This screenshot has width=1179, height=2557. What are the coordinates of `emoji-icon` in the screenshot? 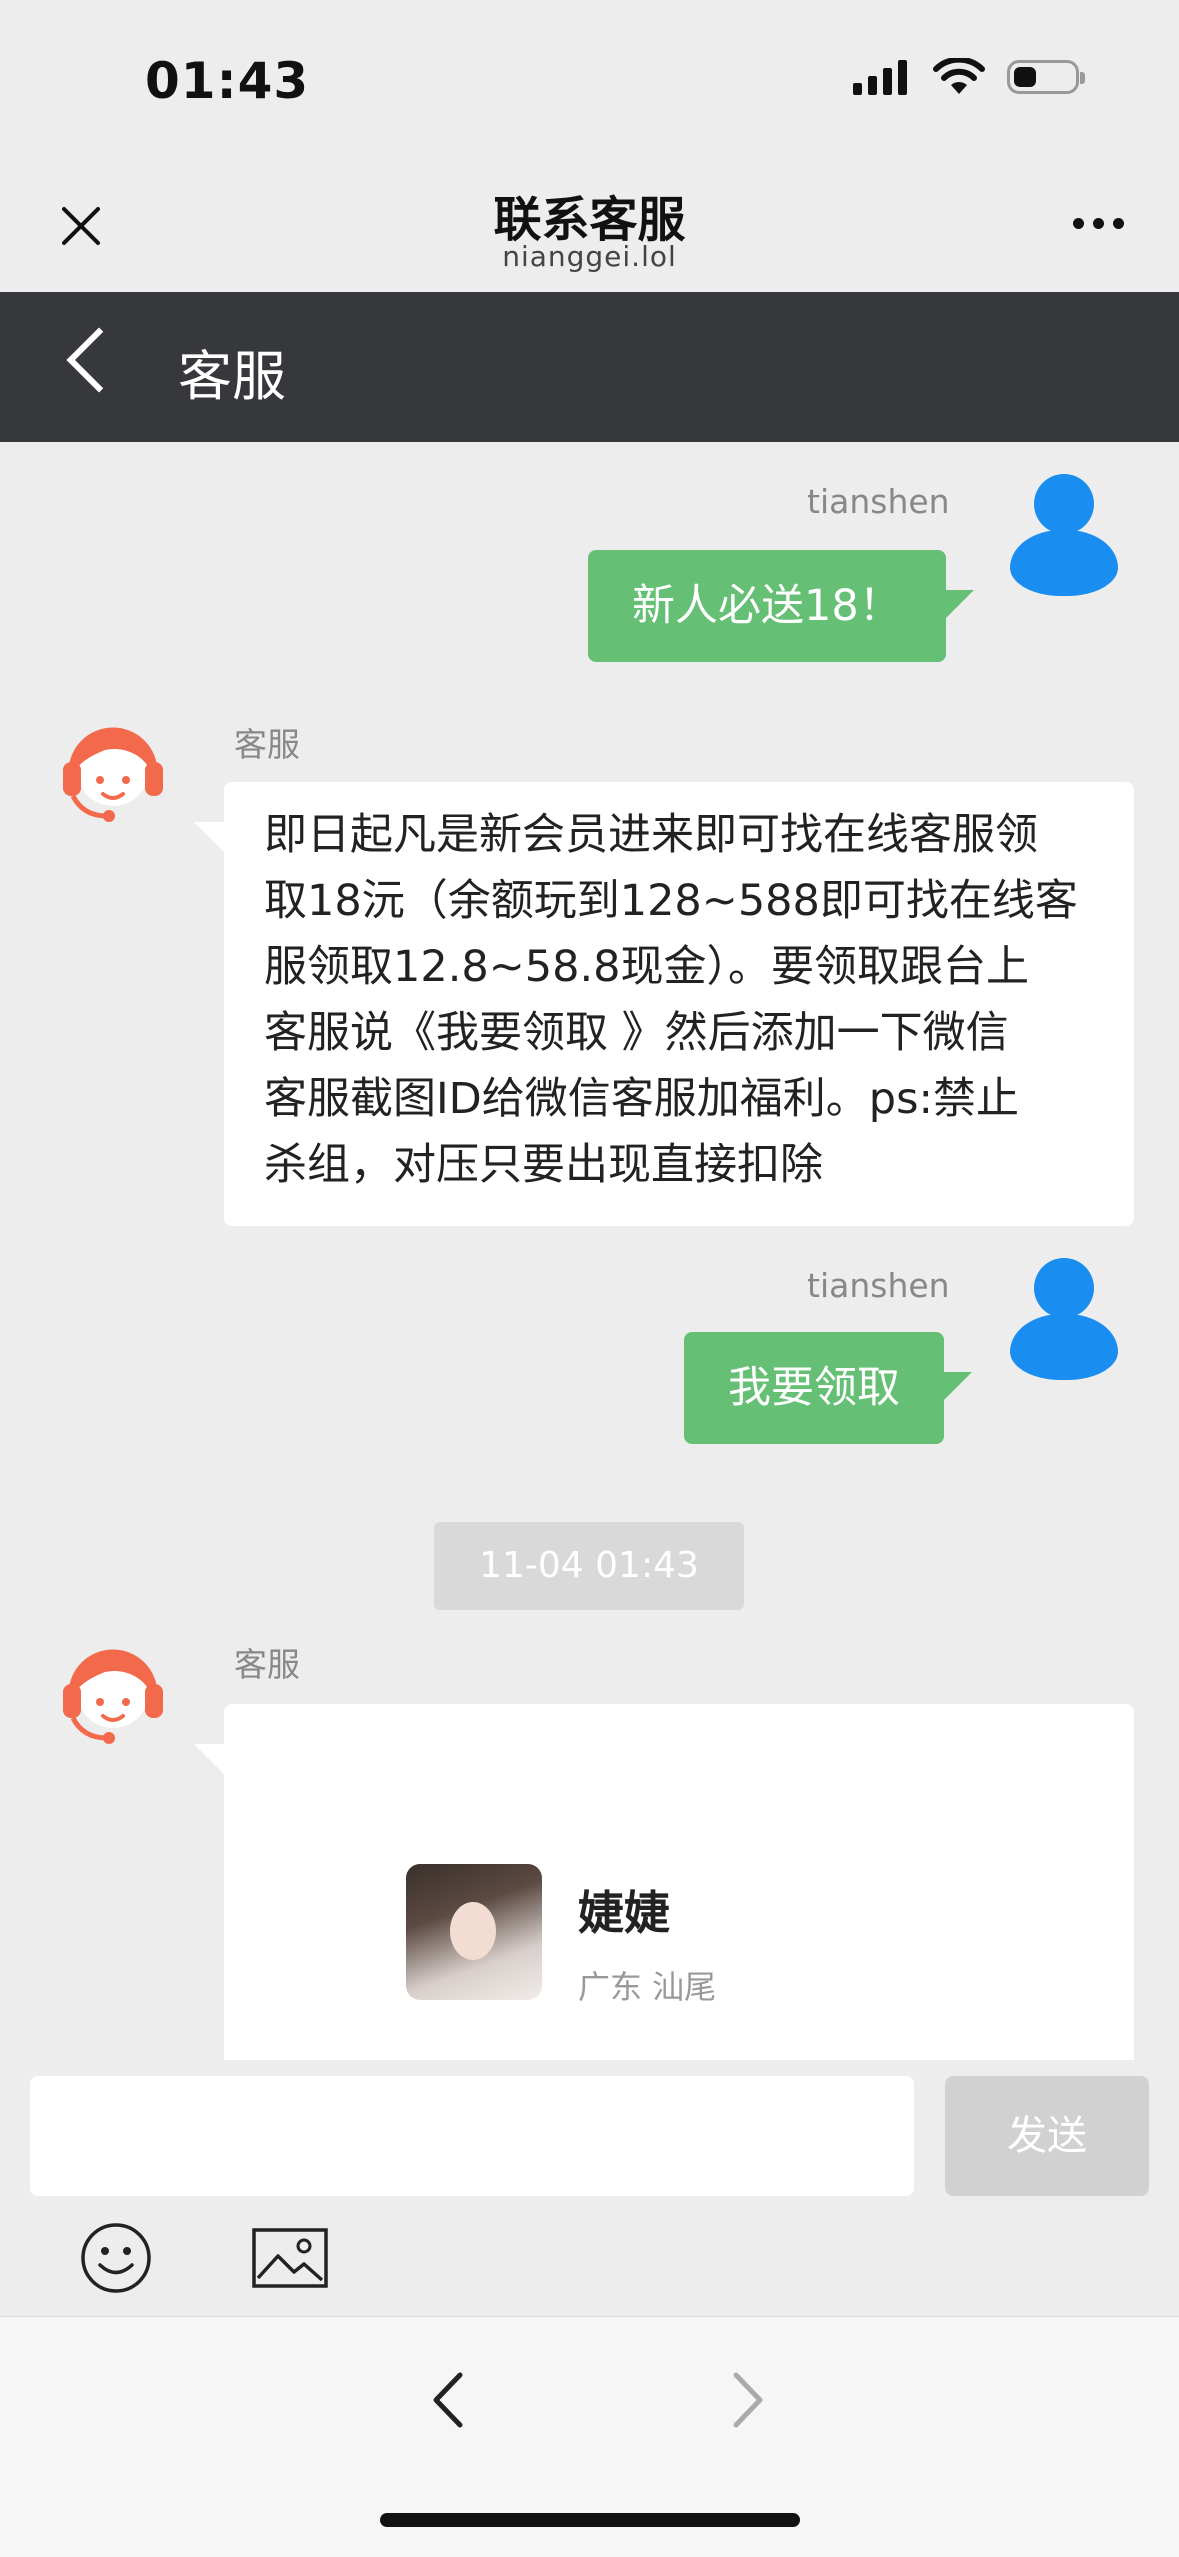 It's located at (116, 2258).